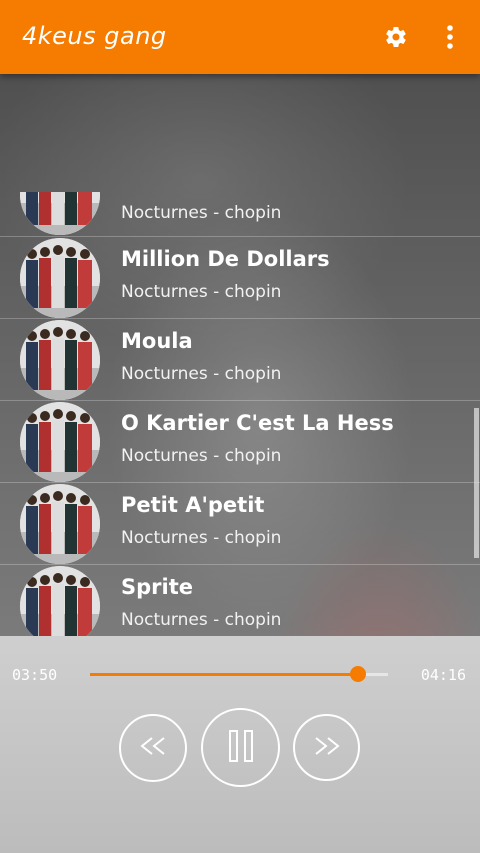 This screenshot has height=853, width=480. What do you see at coordinates (240, 600) in the screenshot?
I see `song-row: Sprite Nocturnes - chopin` at bounding box center [240, 600].